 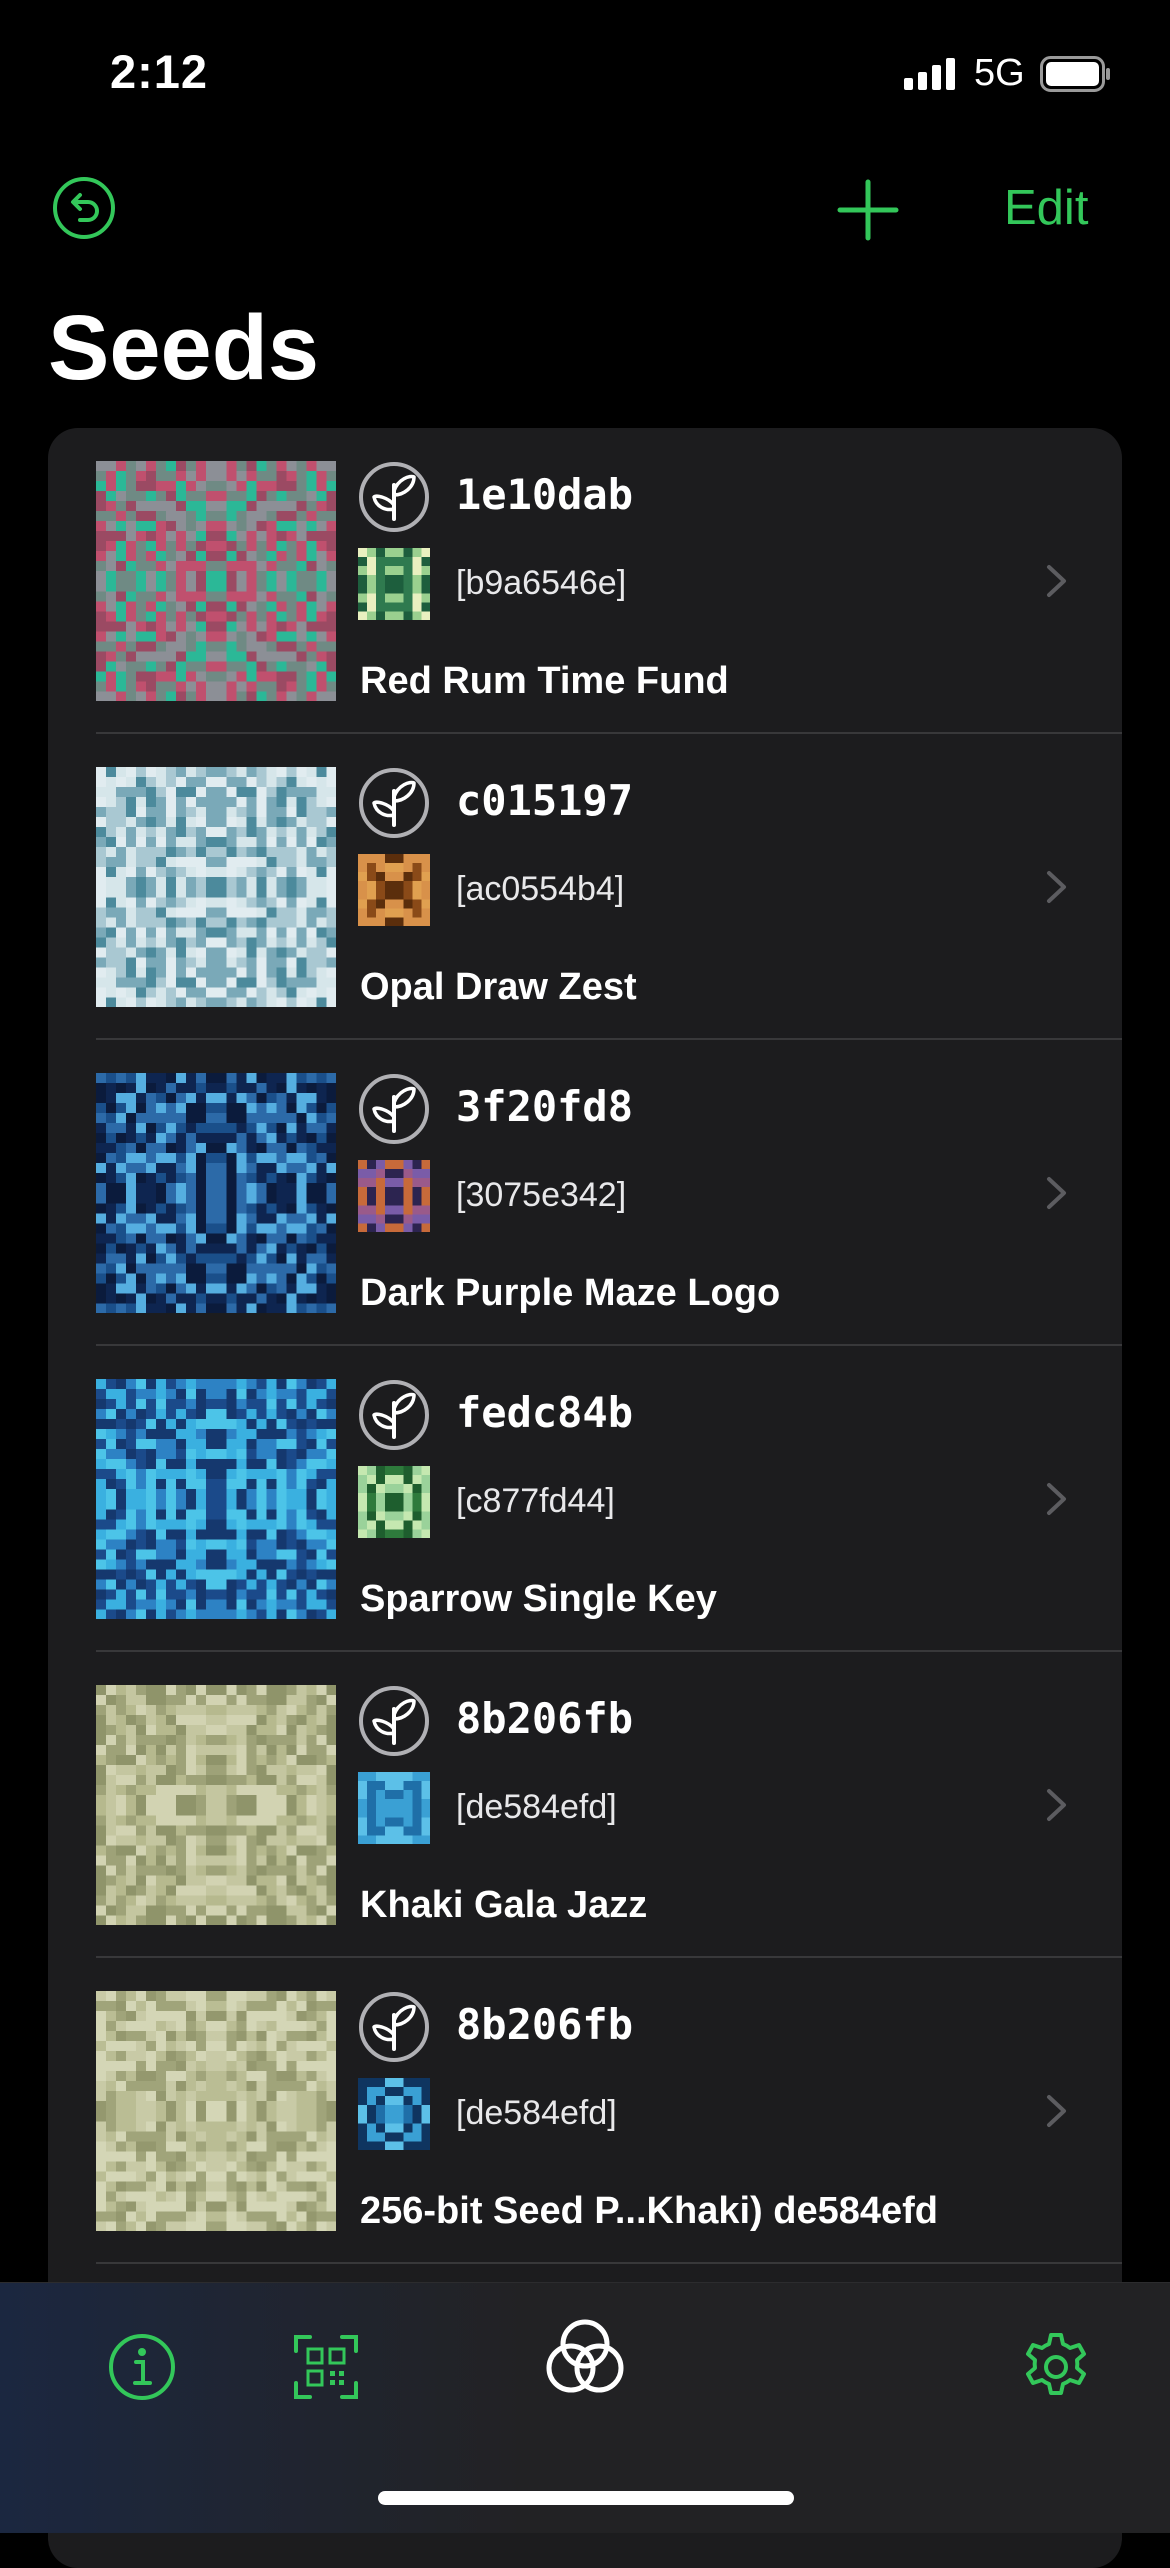 I want to click on seed-row: 1e10dab [b9a6546e] Red Rum Time Fund, so click(x=585, y=581).